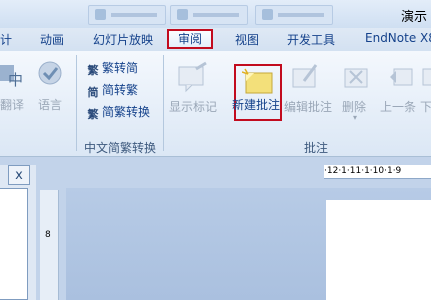 This screenshot has width=431, height=300. I want to click on tab-endnote: EndNote X8, so click(398, 38).